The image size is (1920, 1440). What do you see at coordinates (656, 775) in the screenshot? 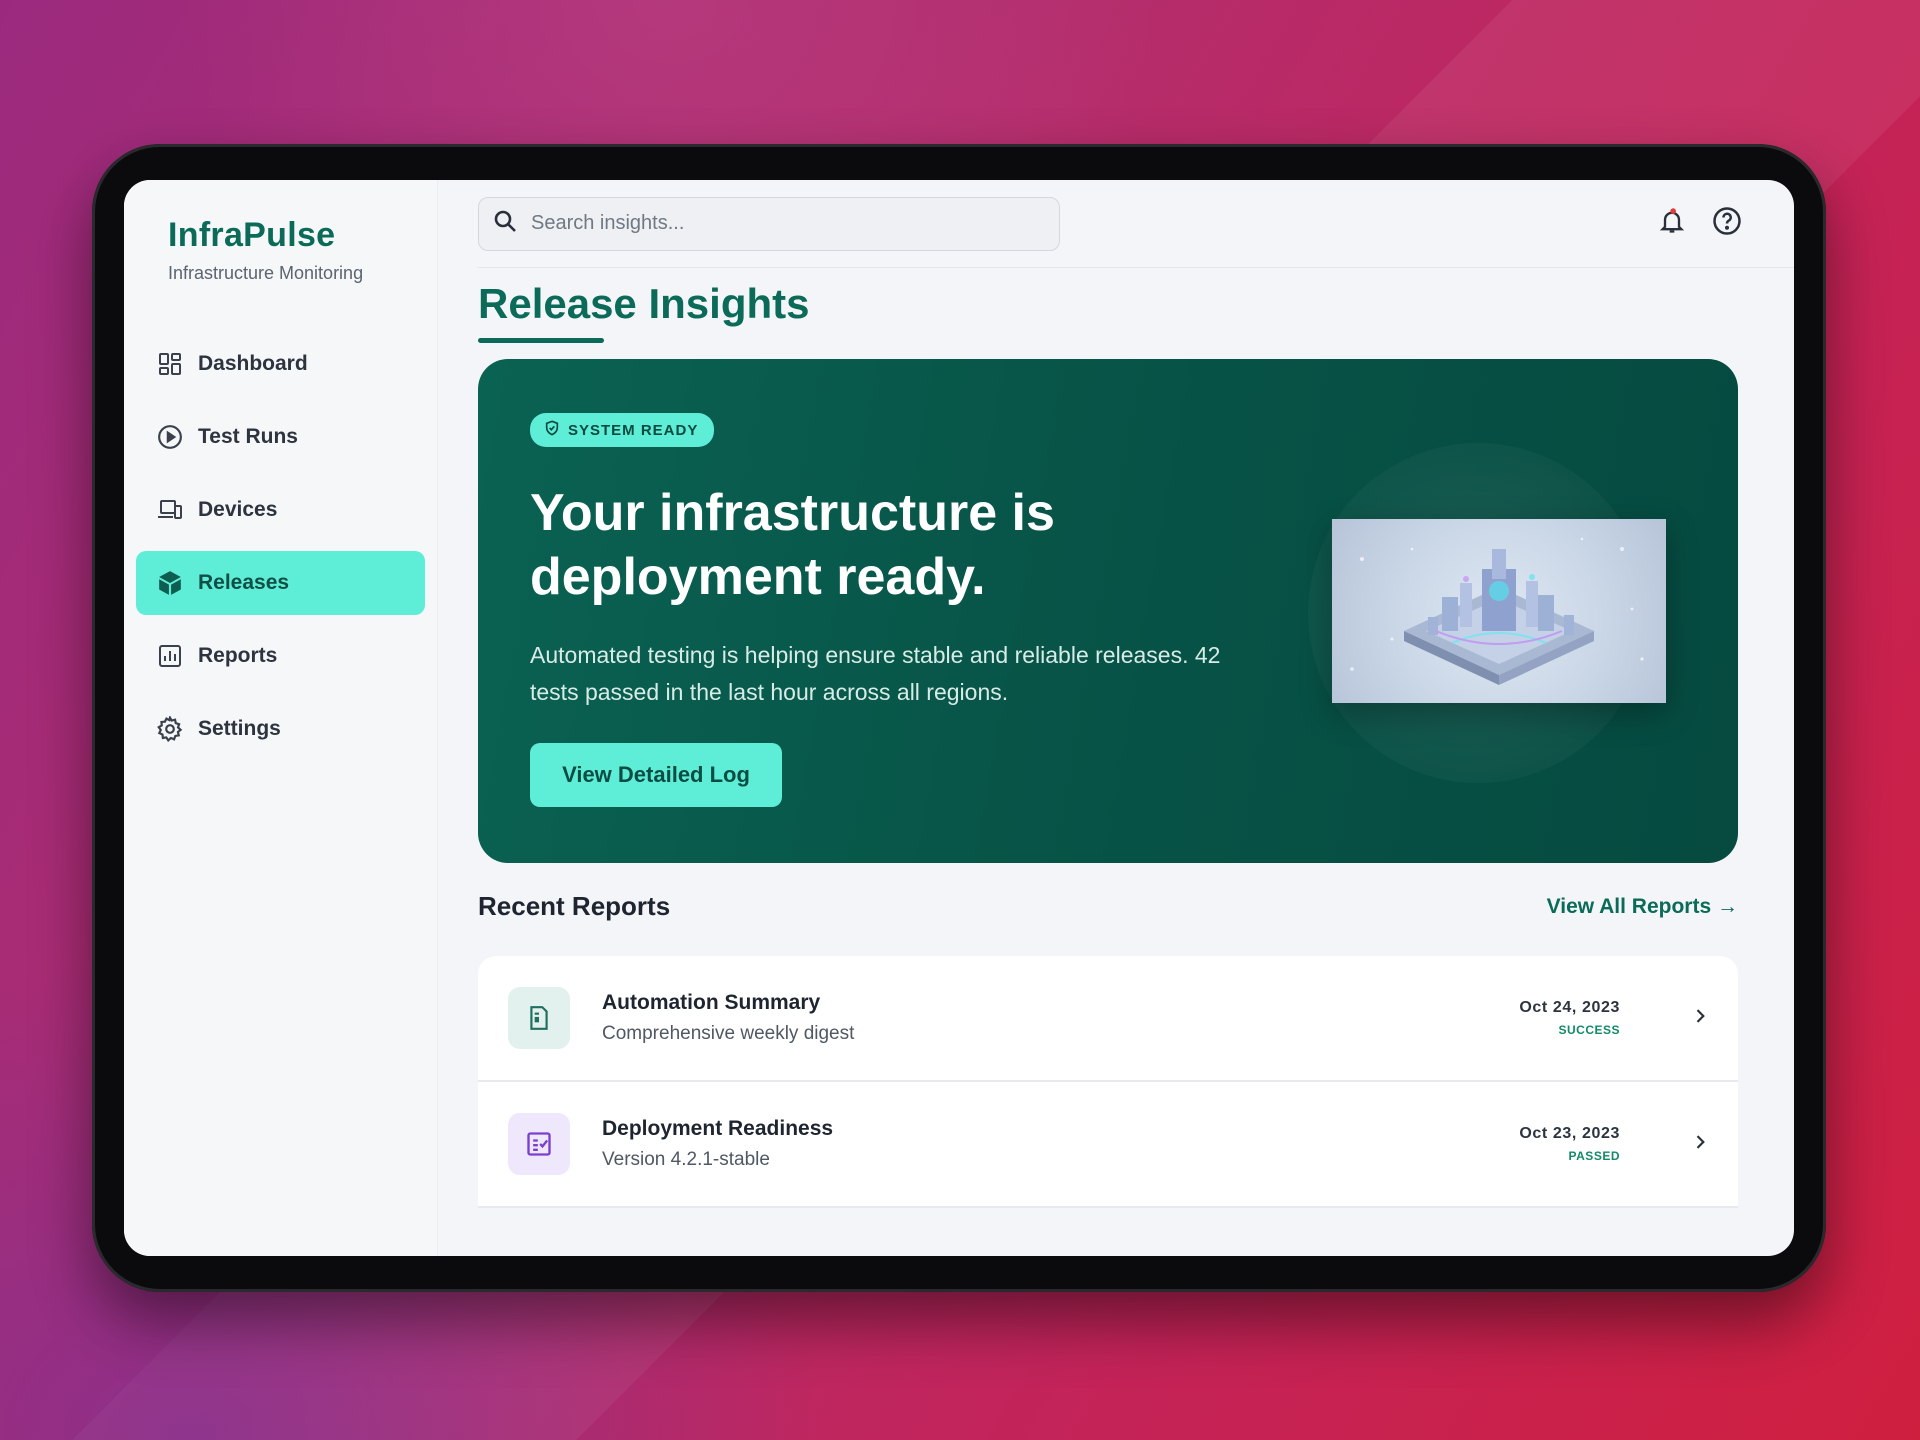
I see `view-detailed-log-button: View Detailed Log` at bounding box center [656, 775].